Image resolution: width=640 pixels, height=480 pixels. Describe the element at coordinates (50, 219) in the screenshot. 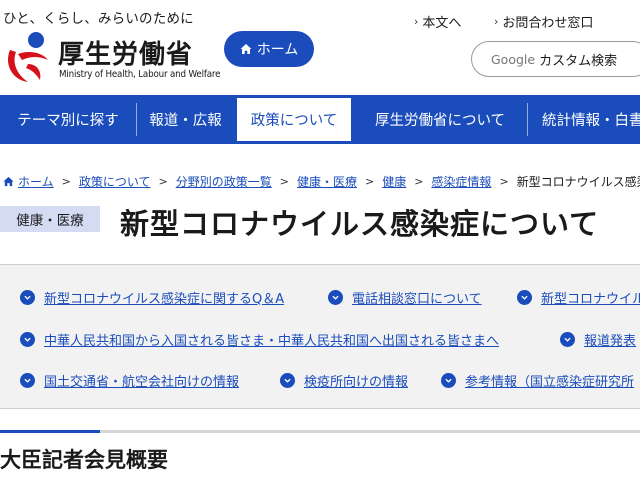

I see `category-tag: 健康・医療` at that location.